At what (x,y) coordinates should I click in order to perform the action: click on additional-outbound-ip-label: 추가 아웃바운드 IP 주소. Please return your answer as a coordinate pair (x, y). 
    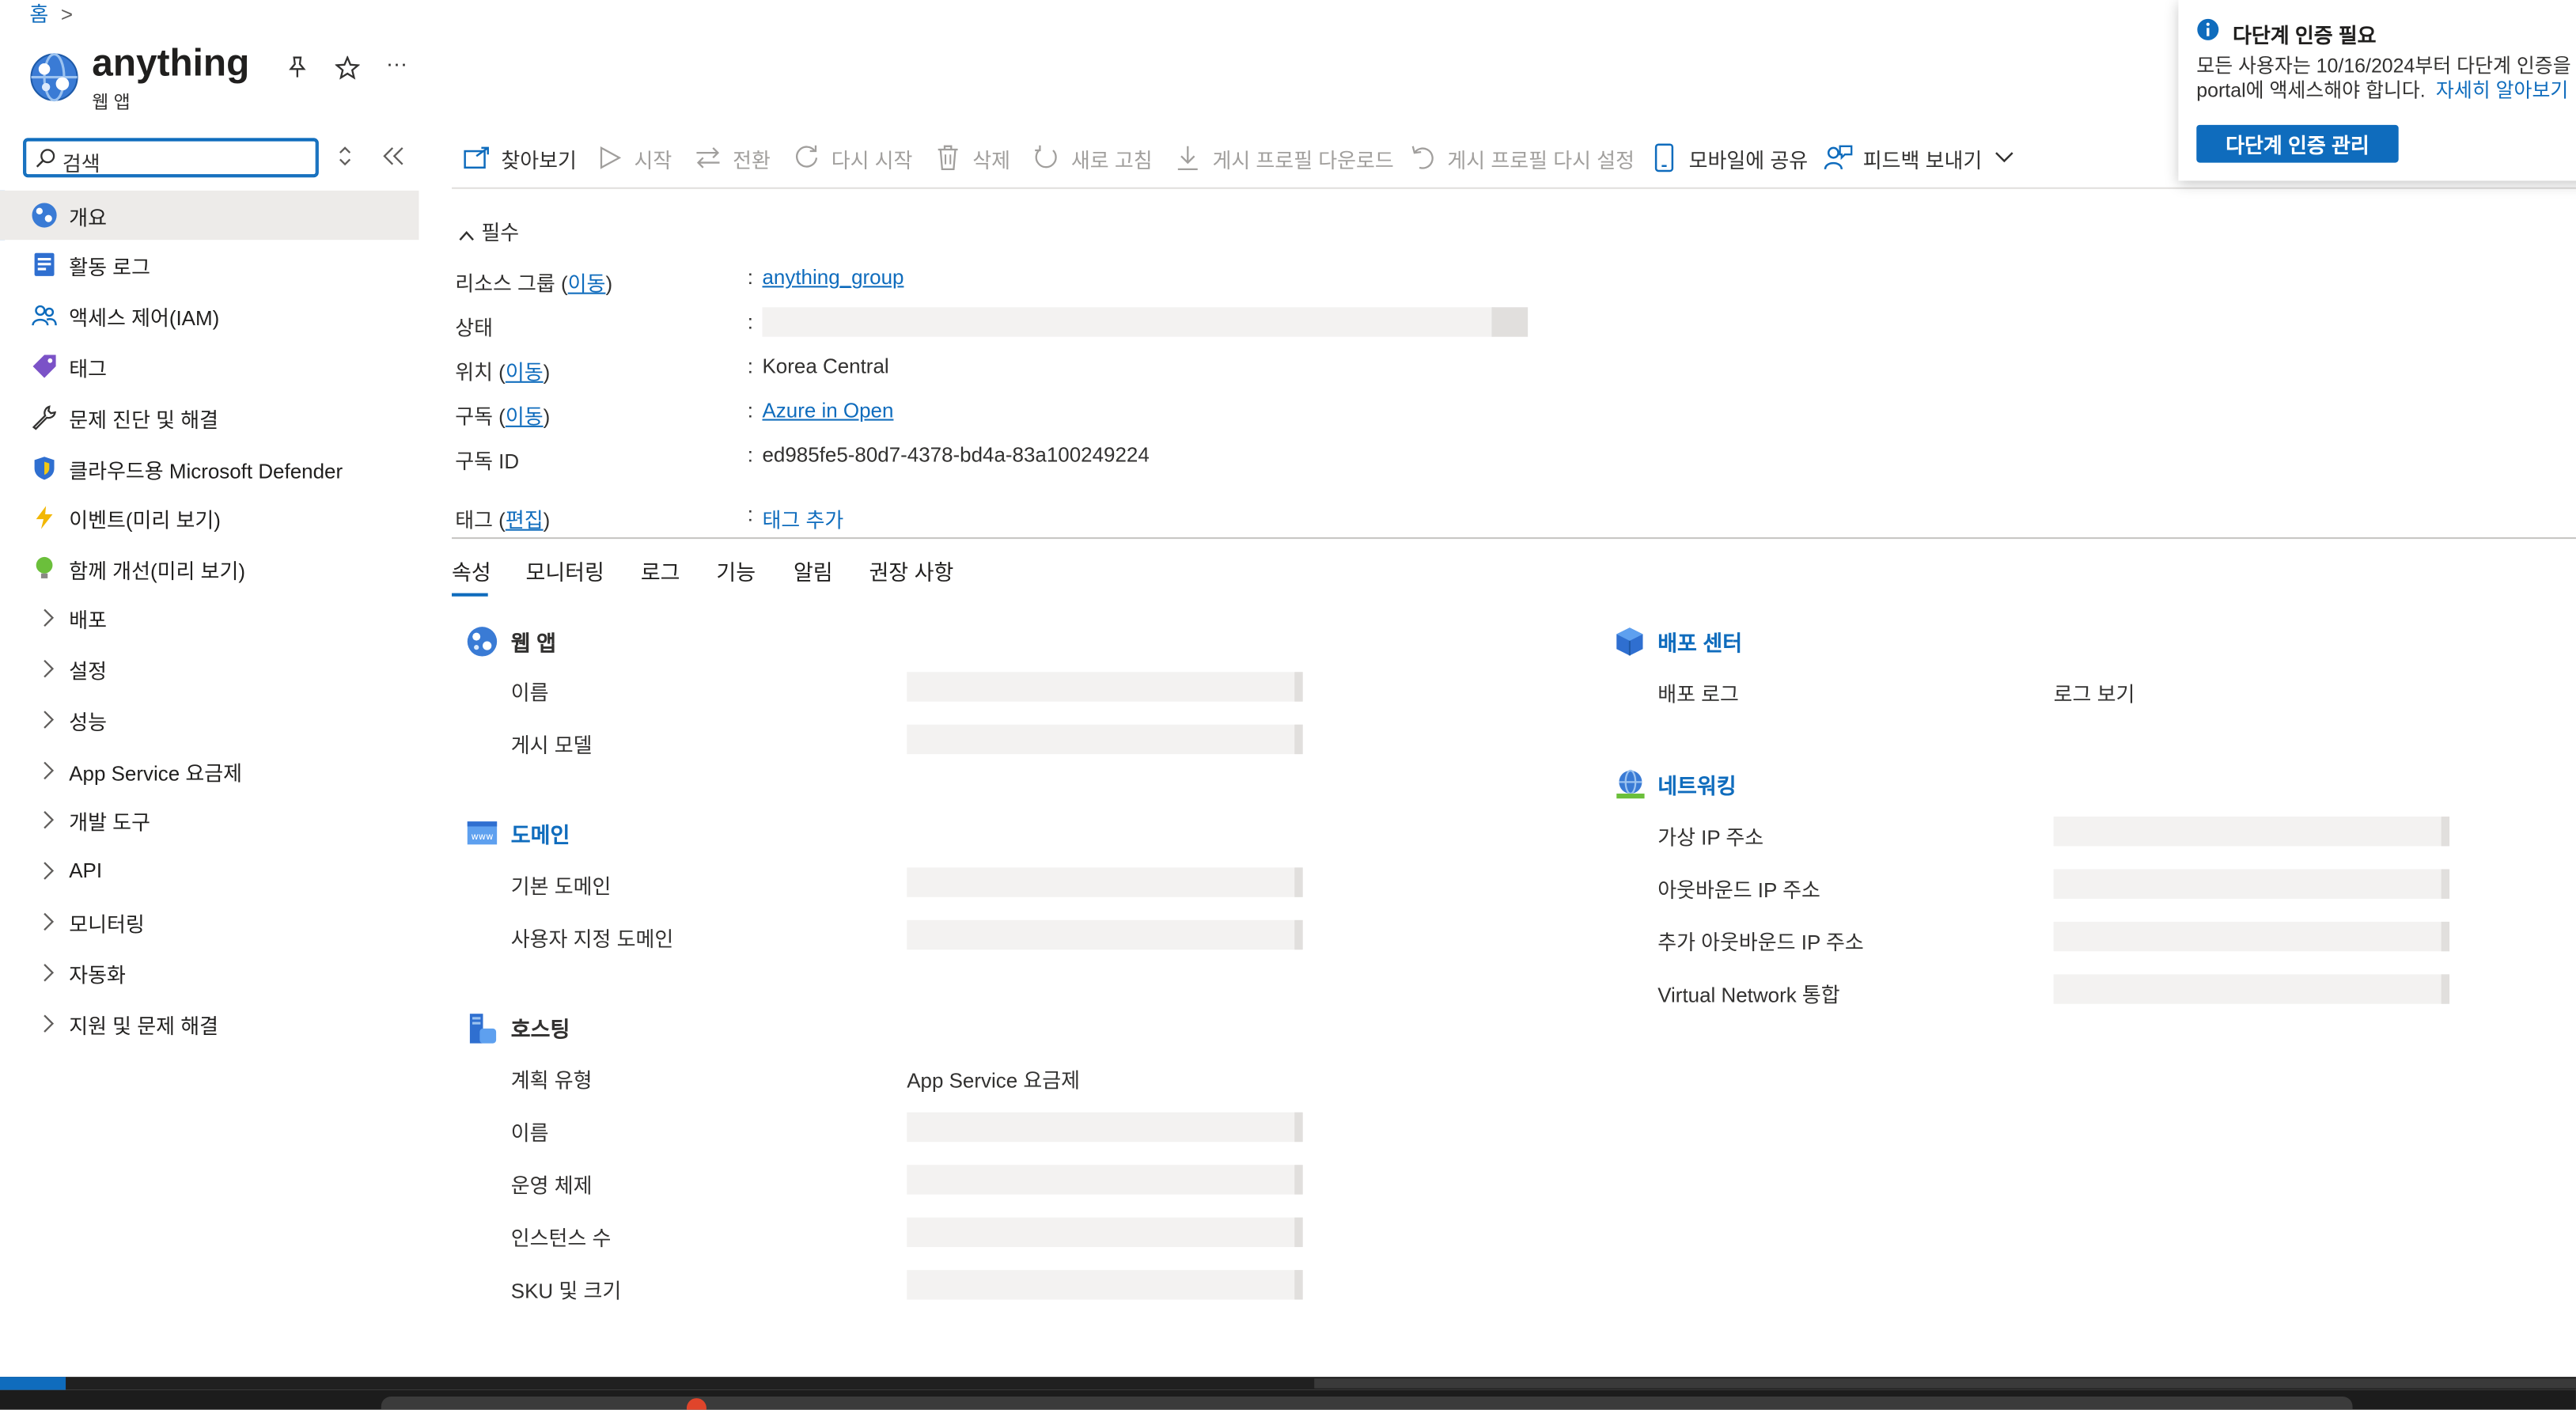
    Looking at the image, I should click on (1760, 943).